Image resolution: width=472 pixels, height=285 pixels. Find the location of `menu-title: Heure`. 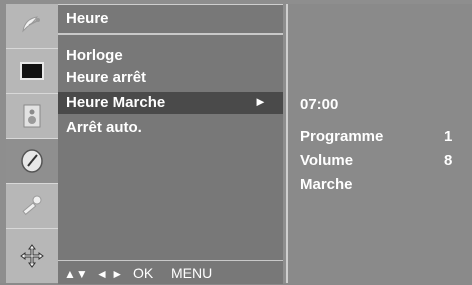

menu-title: Heure is located at coordinates (87, 18).